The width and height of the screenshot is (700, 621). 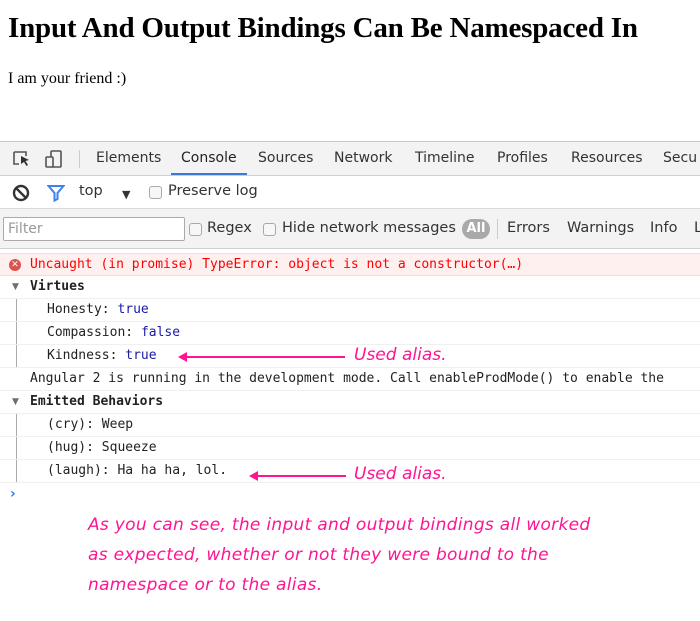 What do you see at coordinates (78, 355) in the screenshot?
I see `log-key: Kindness` at bounding box center [78, 355].